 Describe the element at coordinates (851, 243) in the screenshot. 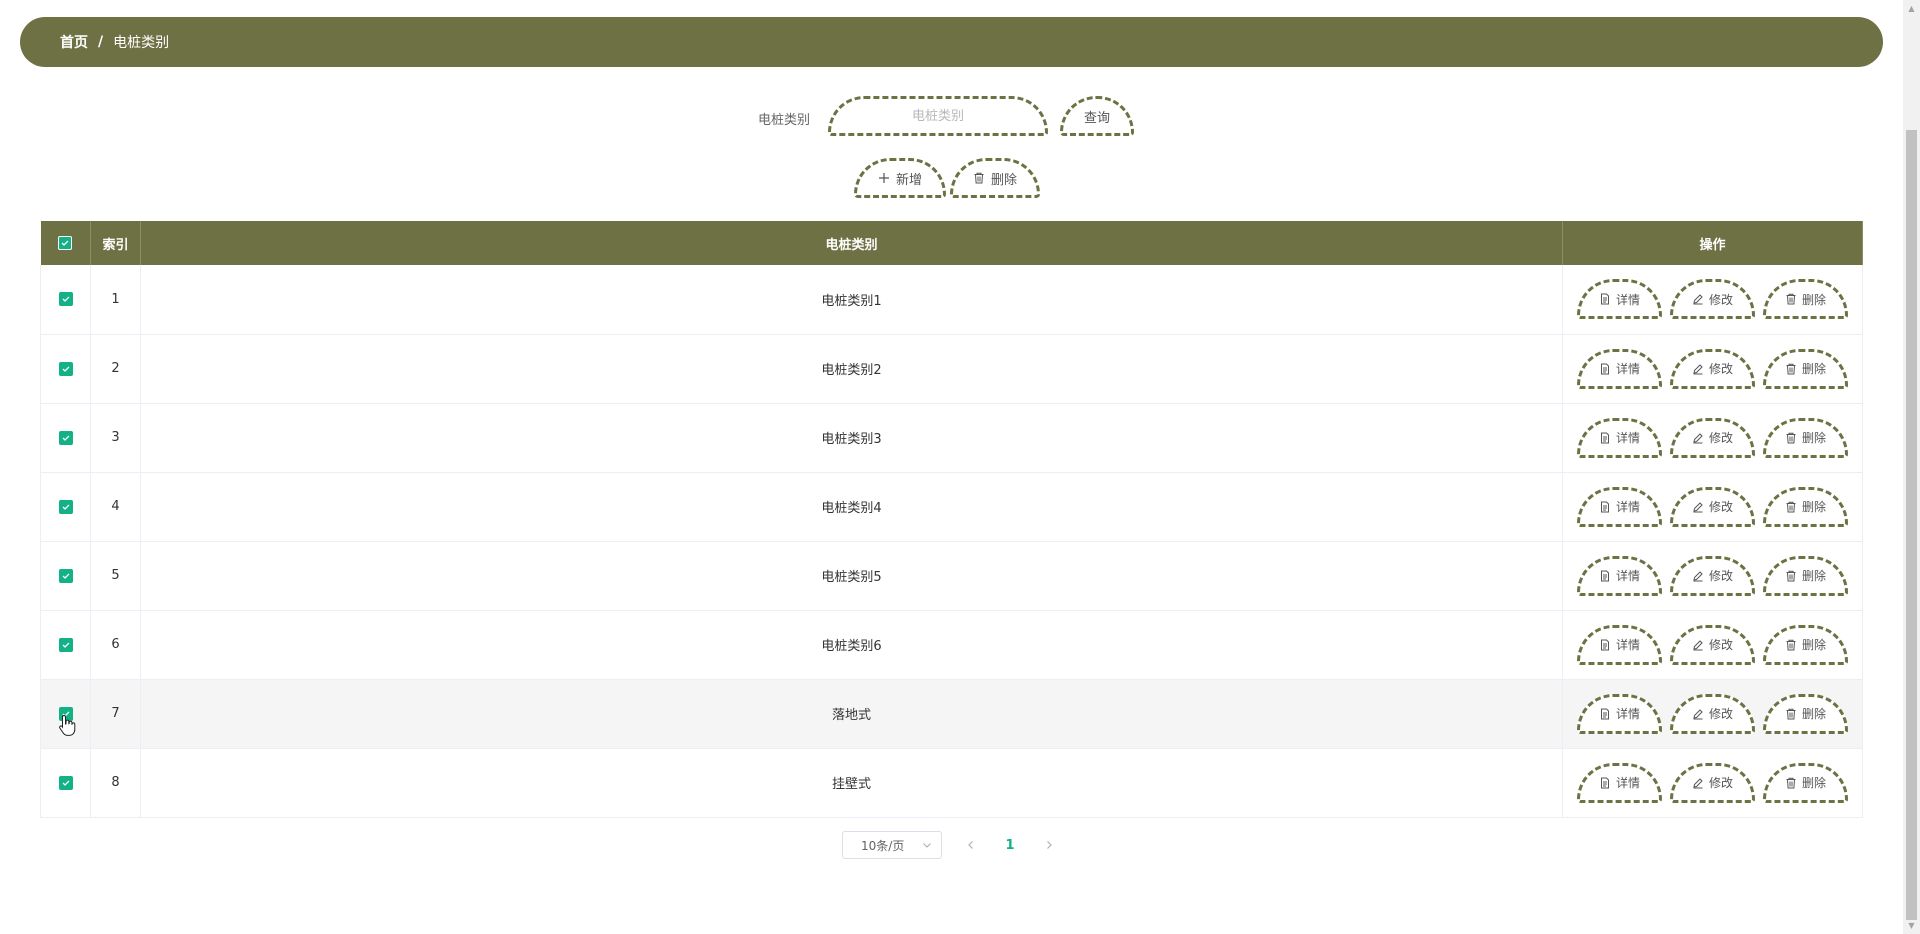

I see `header-category: 电桩类别` at that location.